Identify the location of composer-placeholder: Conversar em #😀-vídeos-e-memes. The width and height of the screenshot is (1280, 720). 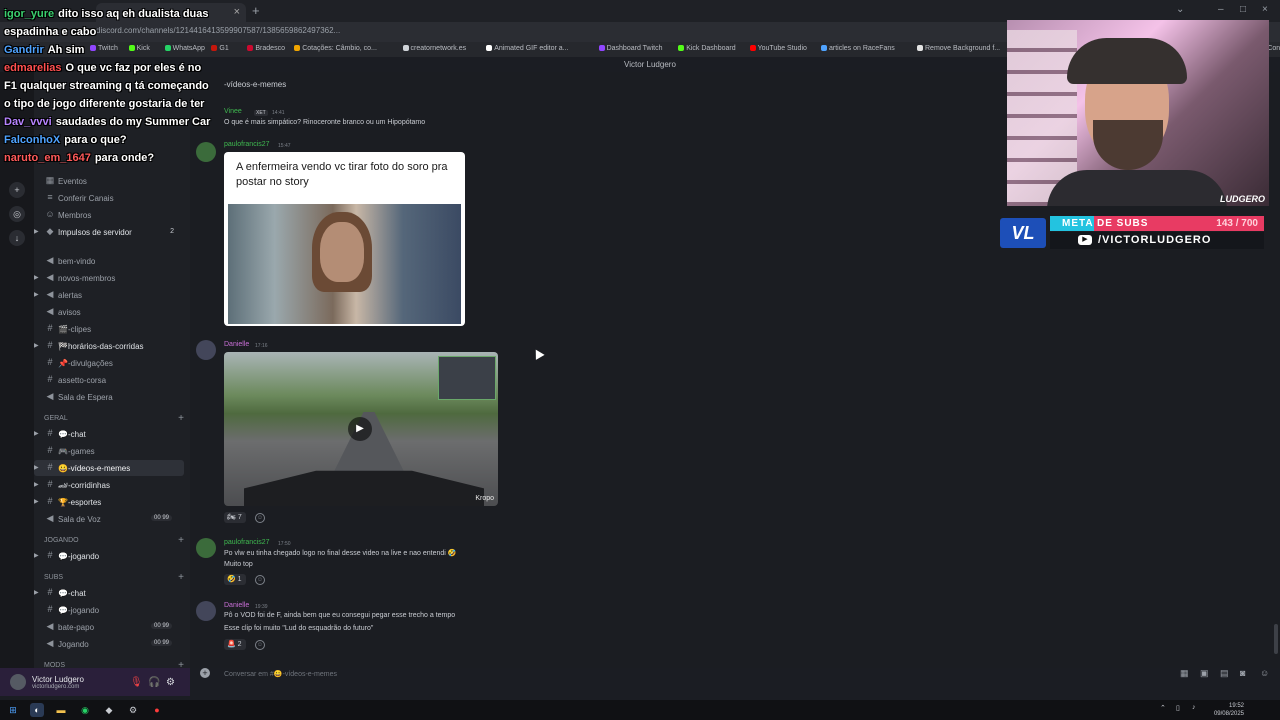
(280, 674).